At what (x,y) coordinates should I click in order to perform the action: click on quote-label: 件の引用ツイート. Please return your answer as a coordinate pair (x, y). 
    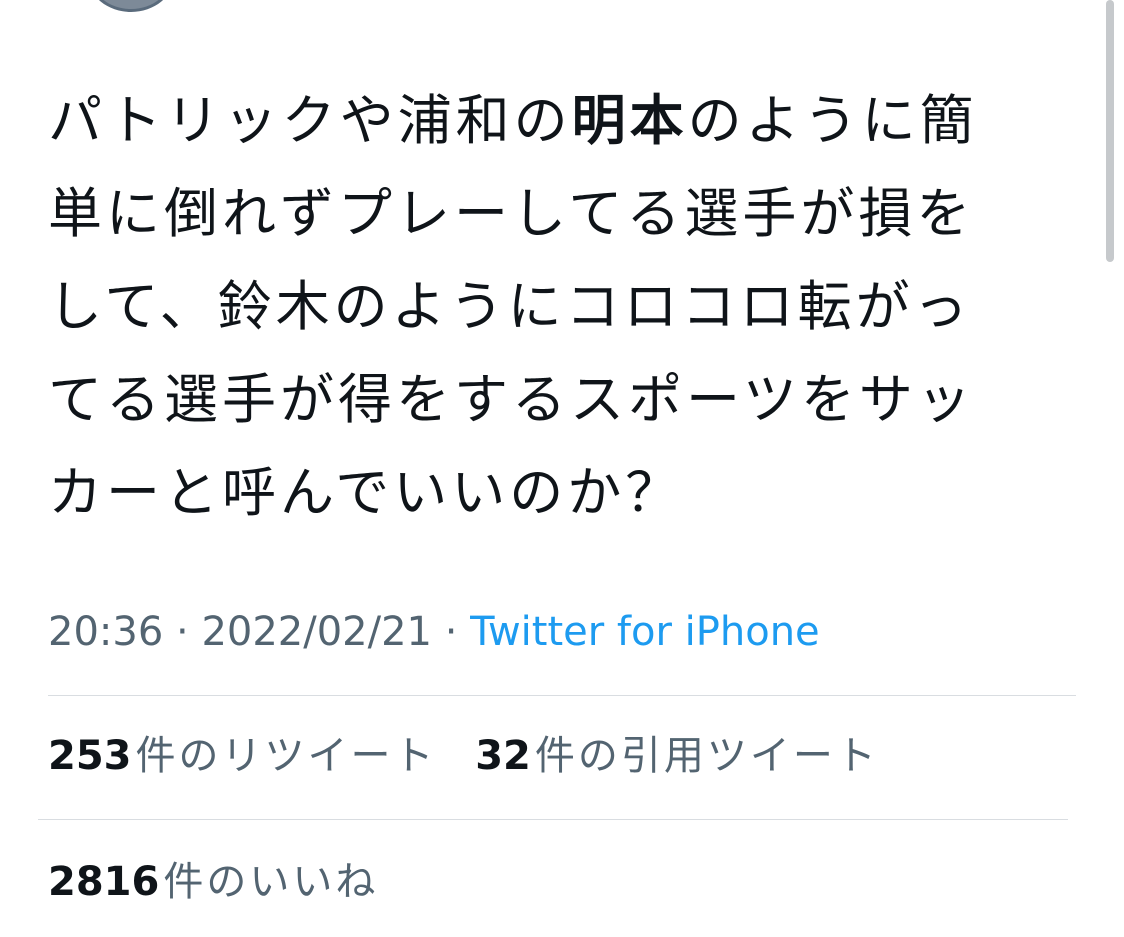
    Looking at the image, I should click on (706, 756).